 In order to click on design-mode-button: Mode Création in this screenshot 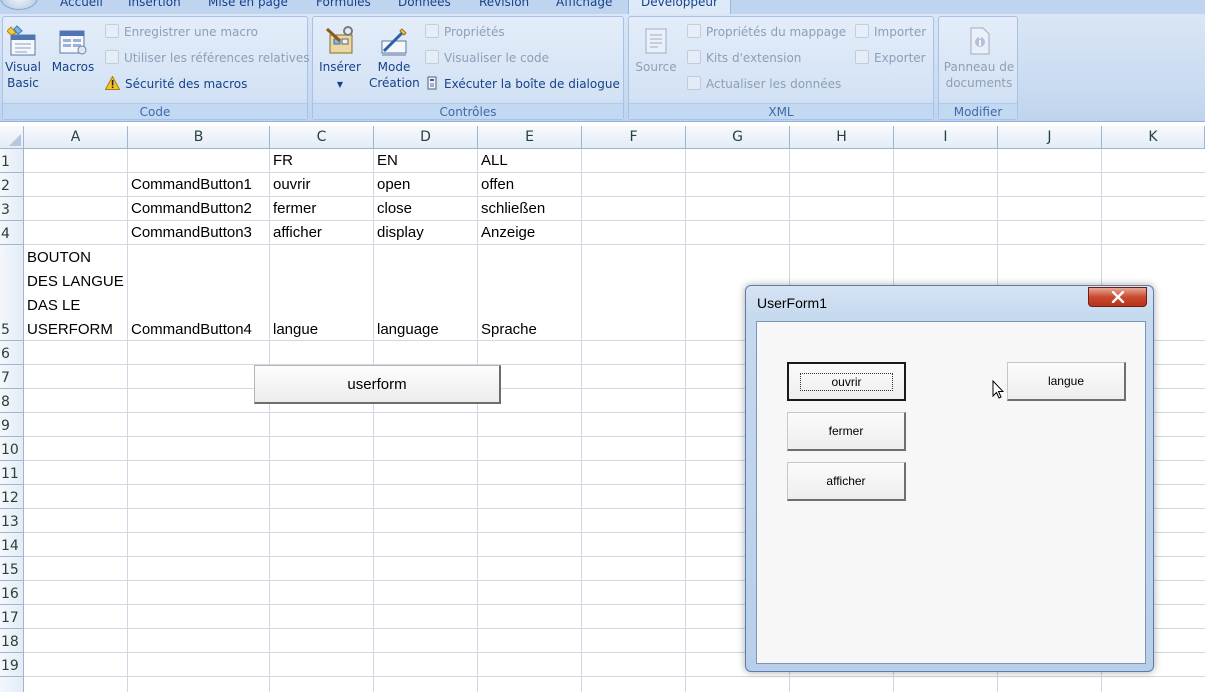, I will do `click(394, 58)`.